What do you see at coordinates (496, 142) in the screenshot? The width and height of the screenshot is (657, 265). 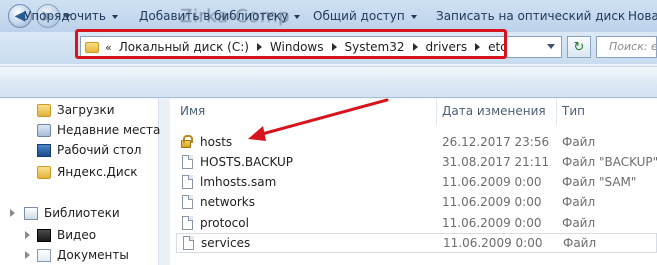 I see `file-modified: 26.12.2017 23:56` at bounding box center [496, 142].